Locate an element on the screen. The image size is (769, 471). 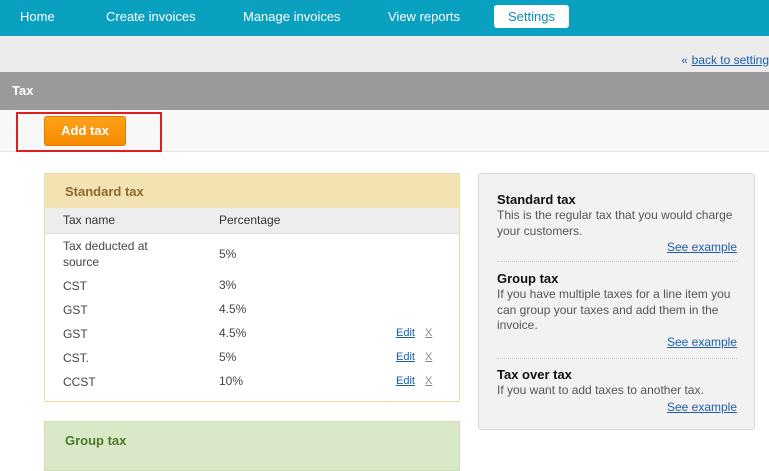
back-to-settings-label: back to settings is located at coordinates (730, 60).